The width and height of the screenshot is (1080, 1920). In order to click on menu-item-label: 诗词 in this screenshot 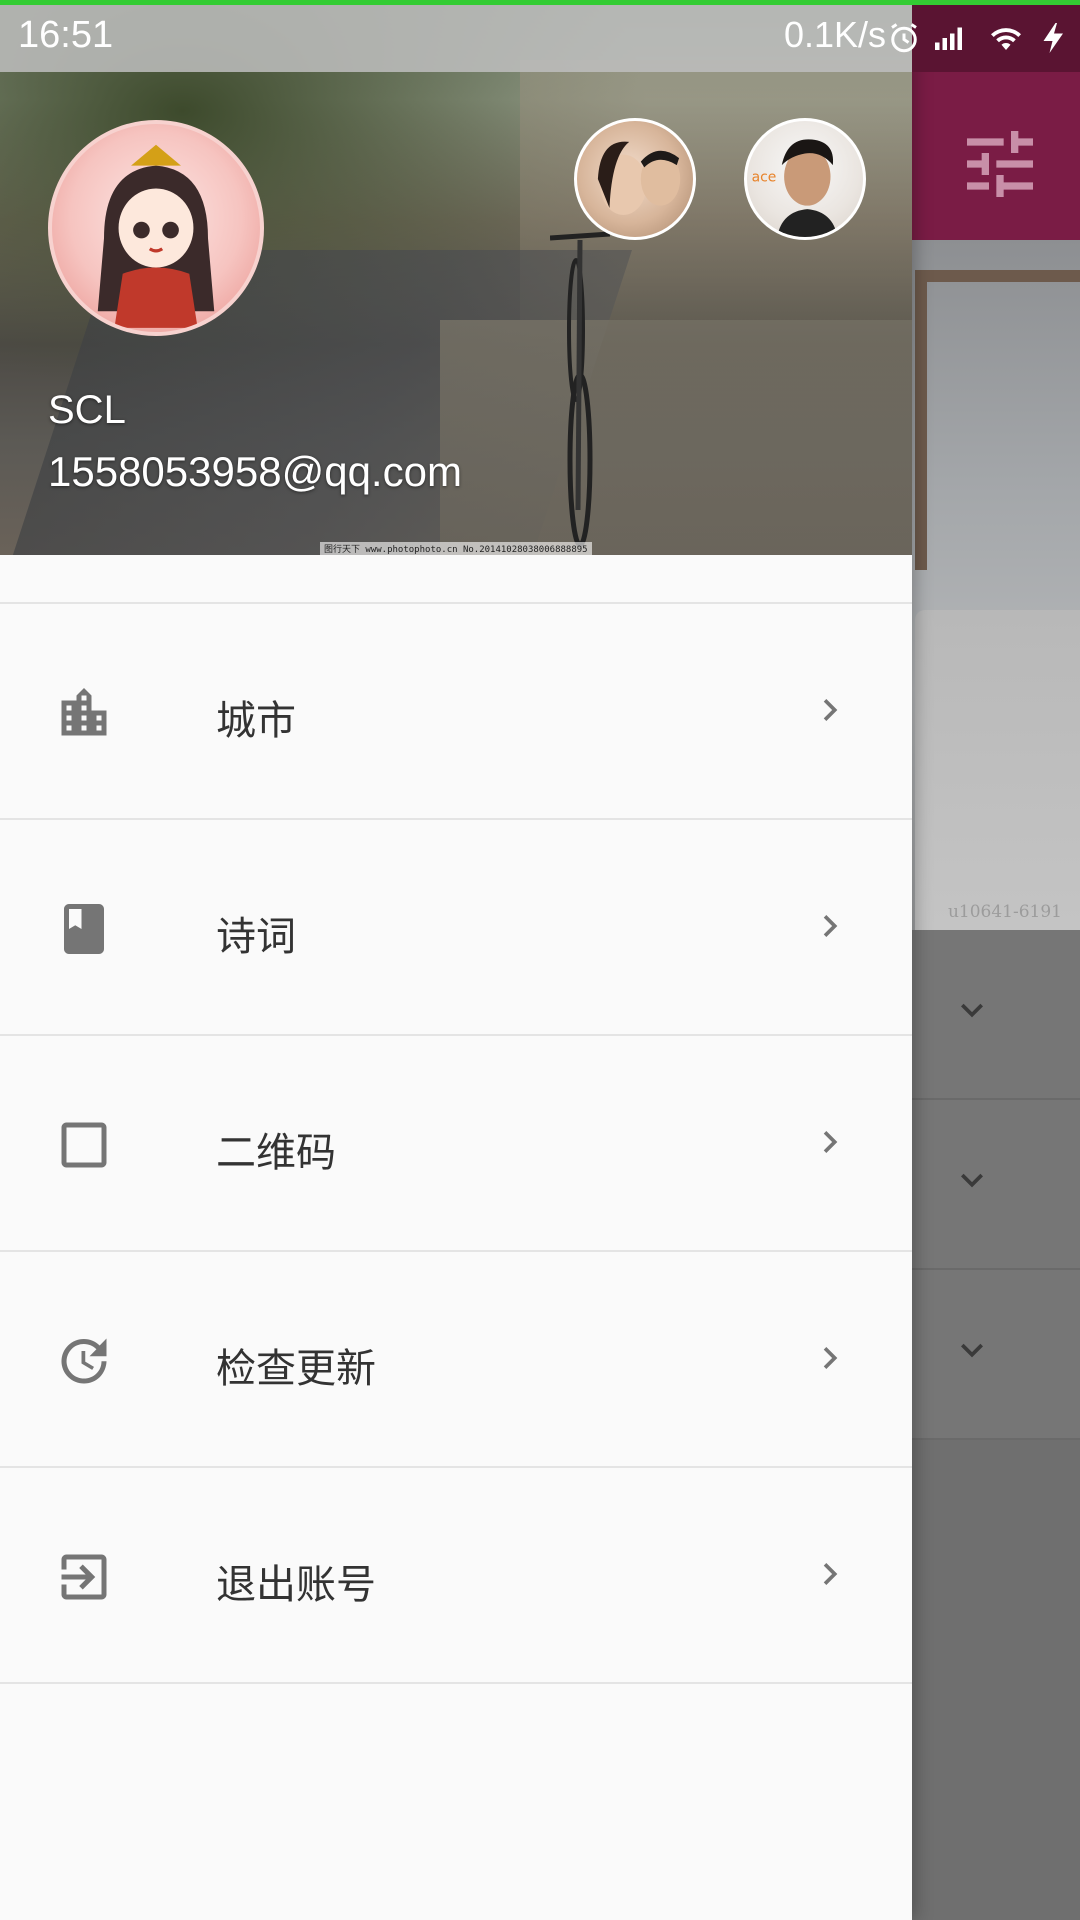, I will do `click(256, 937)`.